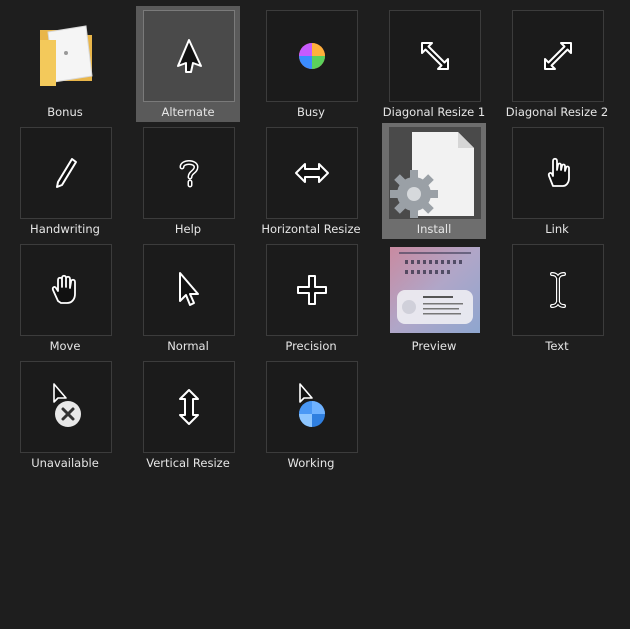 The image size is (630, 629). What do you see at coordinates (434, 229) in the screenshot?
I see `file-label: Install` at bounding box center [434, 229].